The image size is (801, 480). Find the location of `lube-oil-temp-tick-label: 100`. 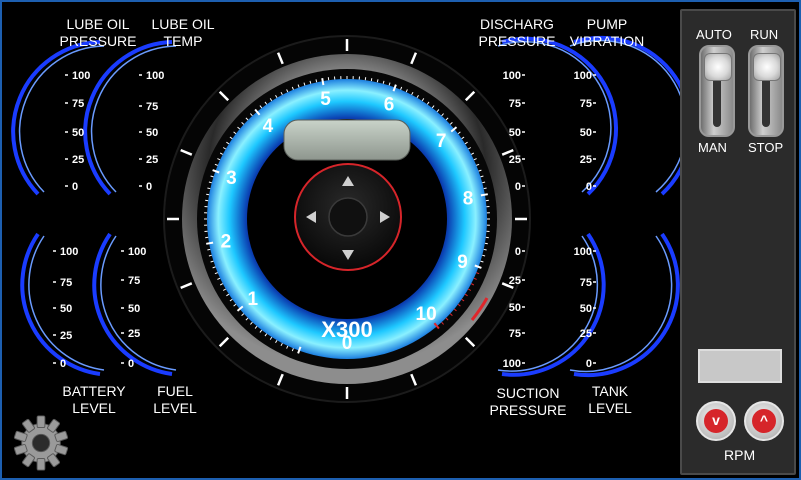

lube-oil-temp-tick-label: 100 is located at coordinates (155, 76).